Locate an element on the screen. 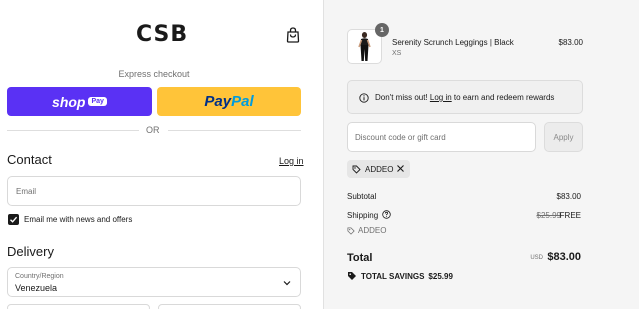  discount-input is located at coordinates (441, 137).